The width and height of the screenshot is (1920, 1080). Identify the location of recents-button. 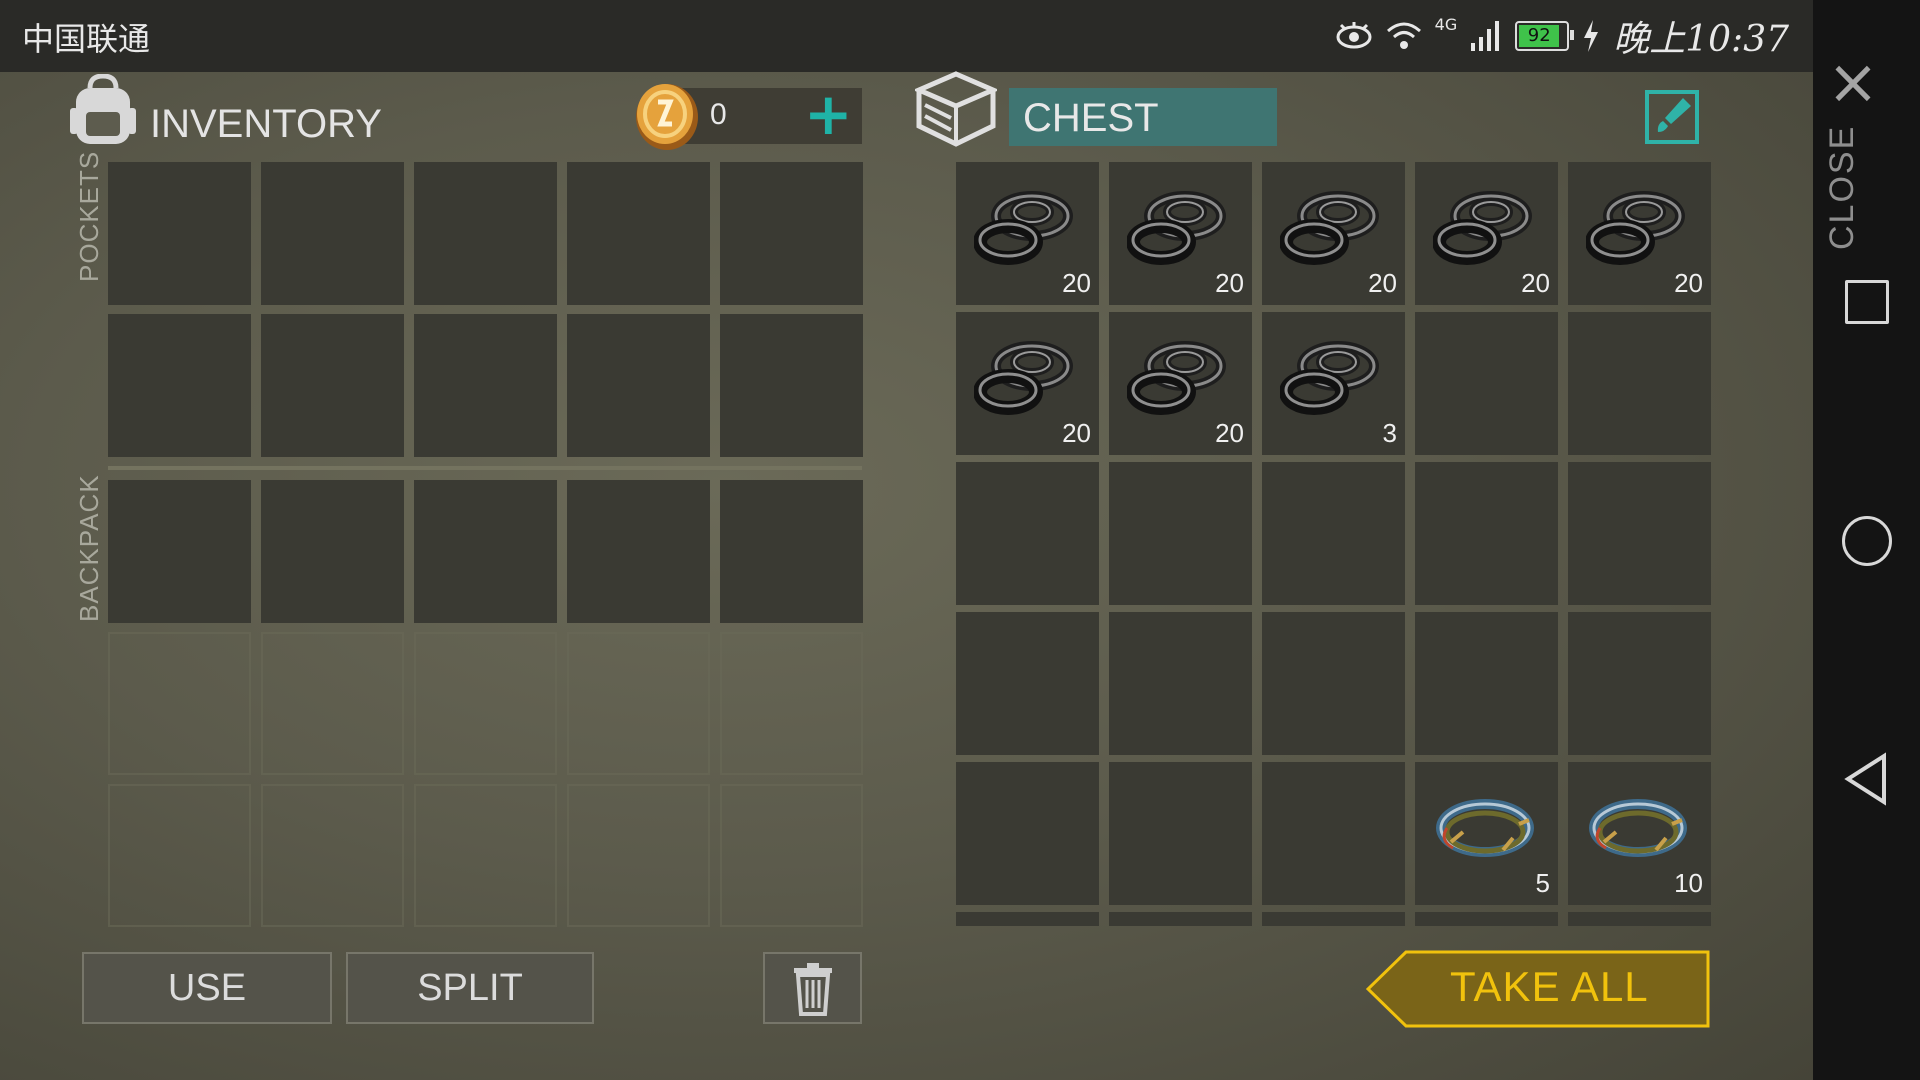
(1867, 302).